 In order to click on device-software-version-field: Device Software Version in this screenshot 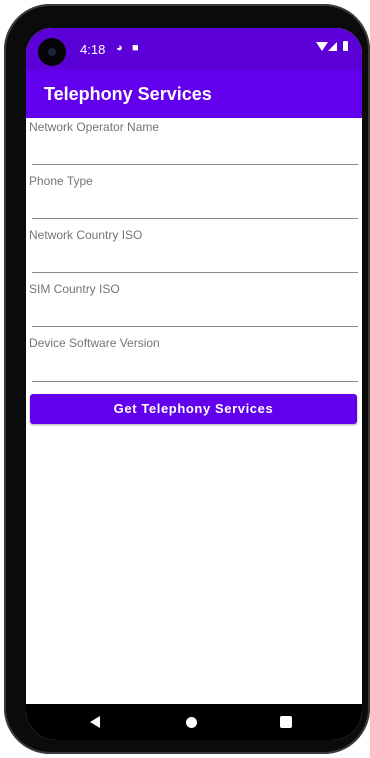, I will do `click(194, 361)`.